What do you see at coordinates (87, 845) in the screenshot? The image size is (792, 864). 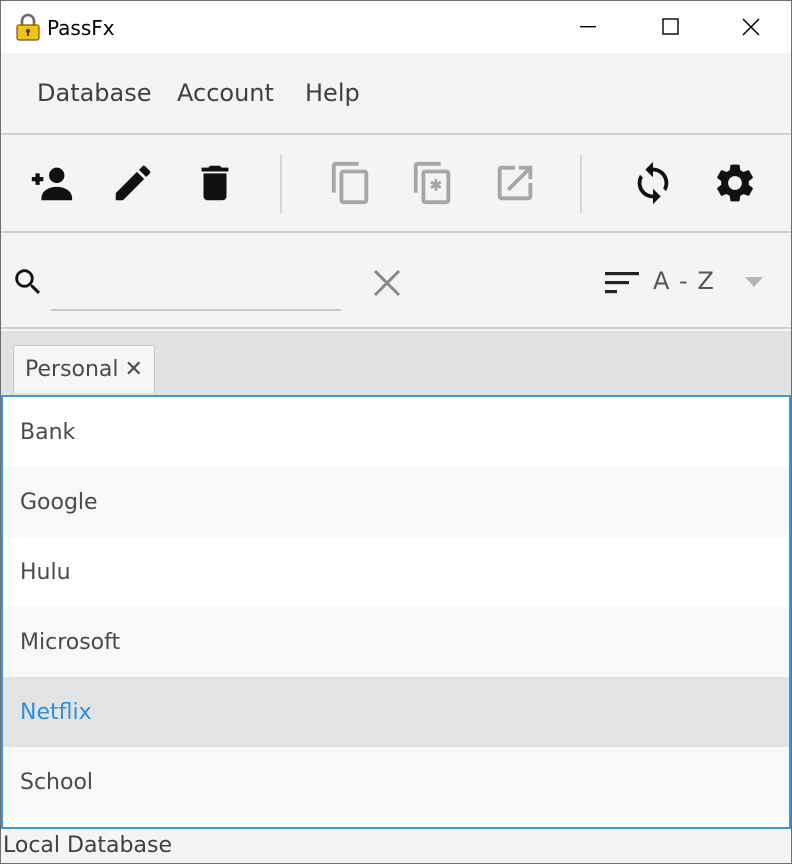 I see `status-text: Local Database` at bounding box center [87, 845].